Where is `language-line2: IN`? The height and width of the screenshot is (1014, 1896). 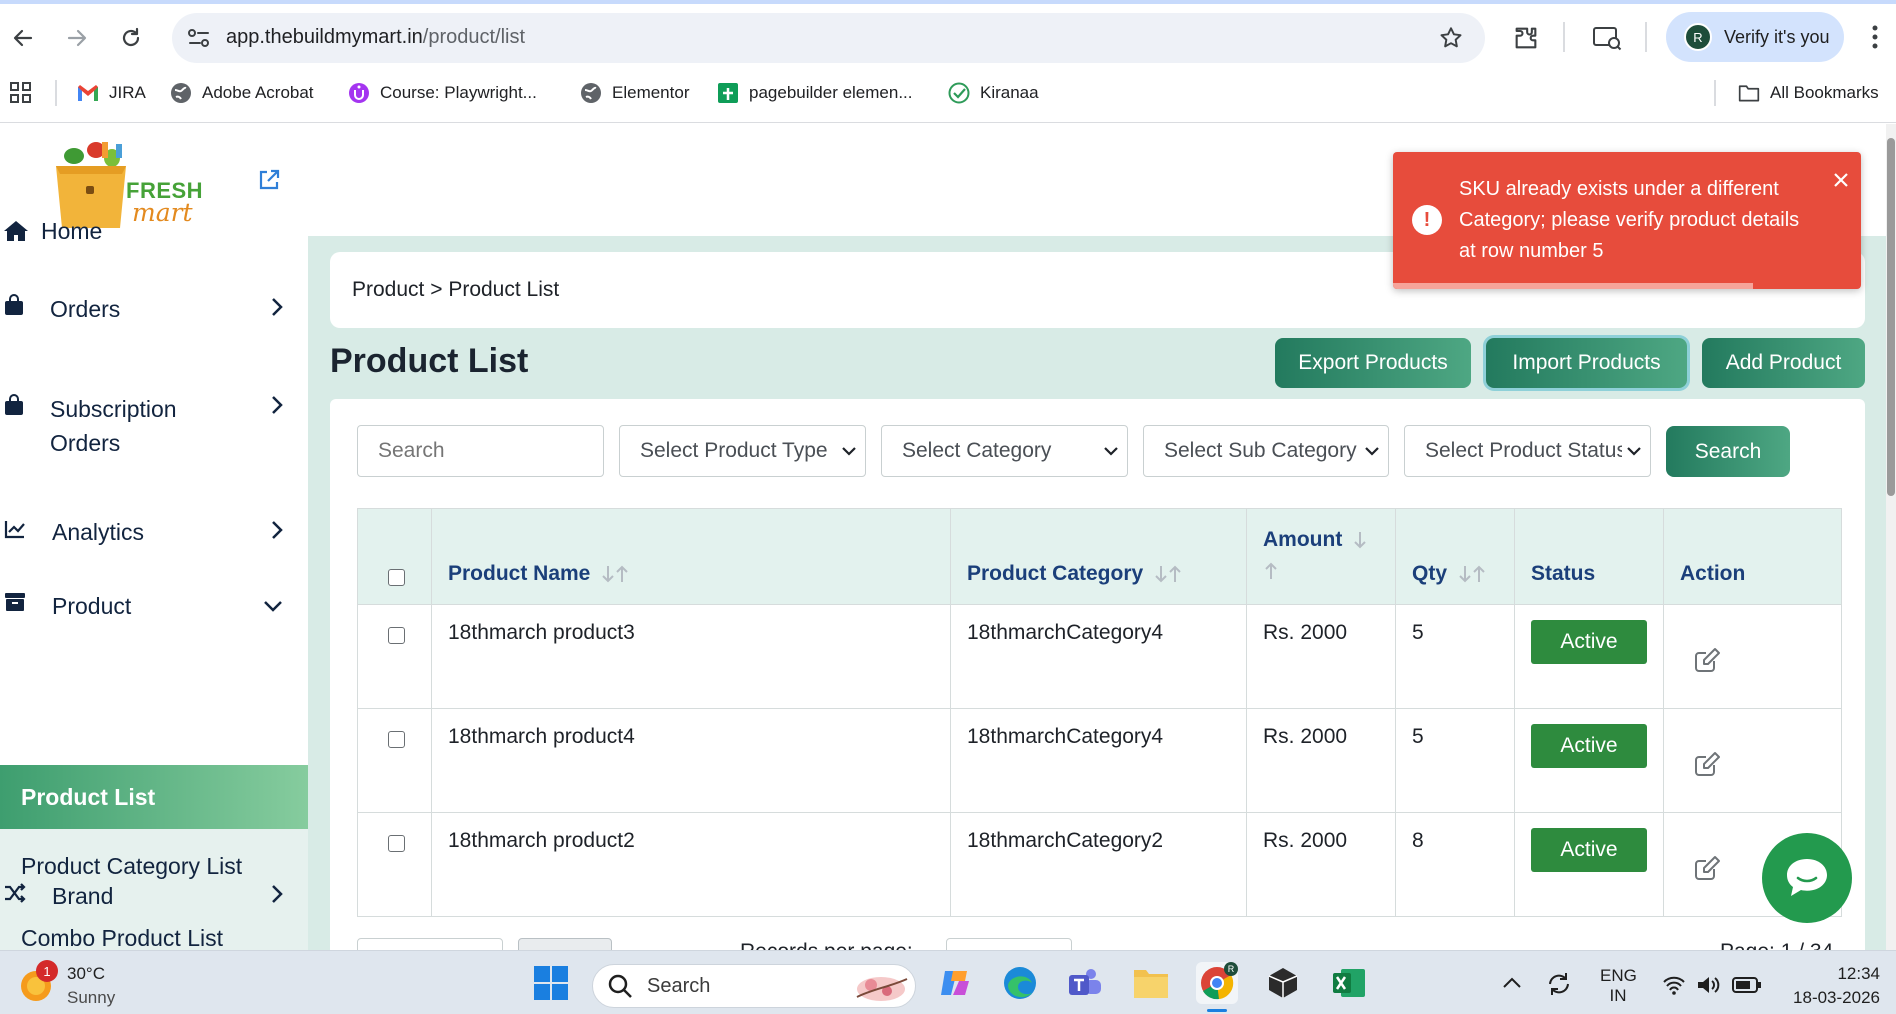
language-line2: IN is located at coordinates (1618, 995).